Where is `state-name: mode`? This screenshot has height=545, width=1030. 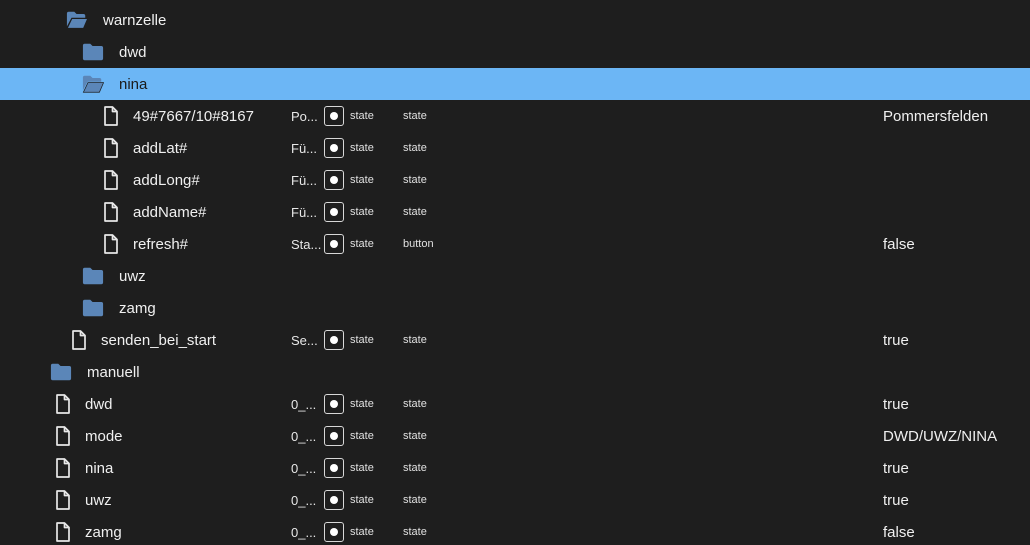
state-name: mode is located at coordinates (104, 436).